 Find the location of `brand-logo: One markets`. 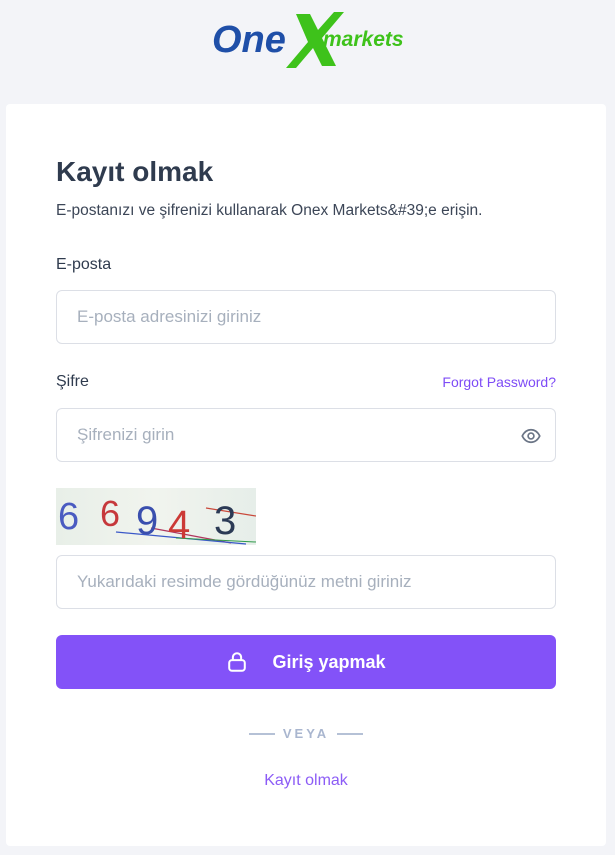

brand-logo: One markets is located at coordinates (307, 41).